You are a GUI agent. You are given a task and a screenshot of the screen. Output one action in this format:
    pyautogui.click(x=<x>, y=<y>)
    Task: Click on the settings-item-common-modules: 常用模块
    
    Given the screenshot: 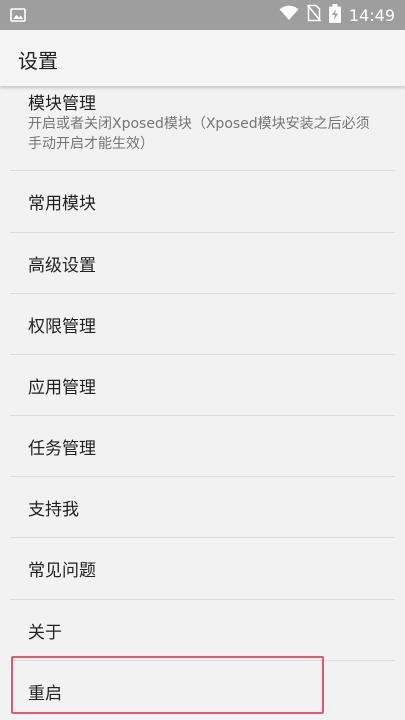 What is the action you would take?
    pyautogui.click(x=202, y=201)
    